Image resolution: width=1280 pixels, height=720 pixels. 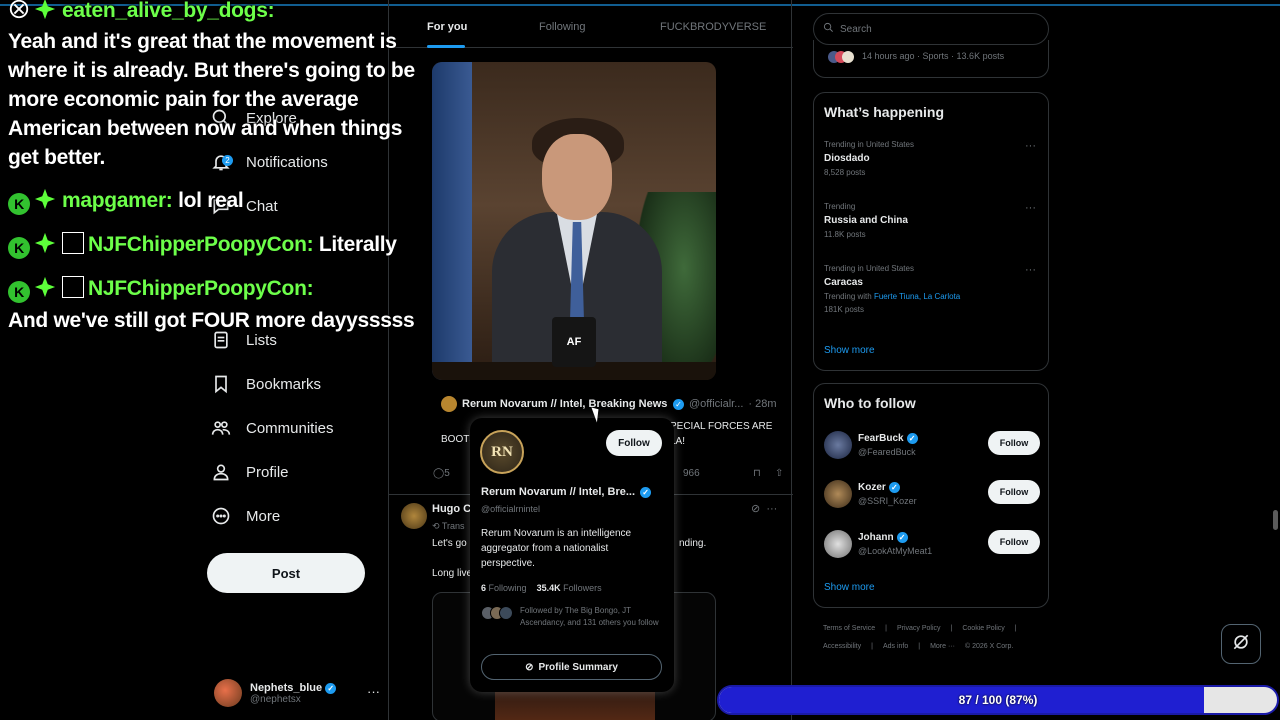 I want to click on followers-stat: 35.4K Followers, so click(x=569, y=588).